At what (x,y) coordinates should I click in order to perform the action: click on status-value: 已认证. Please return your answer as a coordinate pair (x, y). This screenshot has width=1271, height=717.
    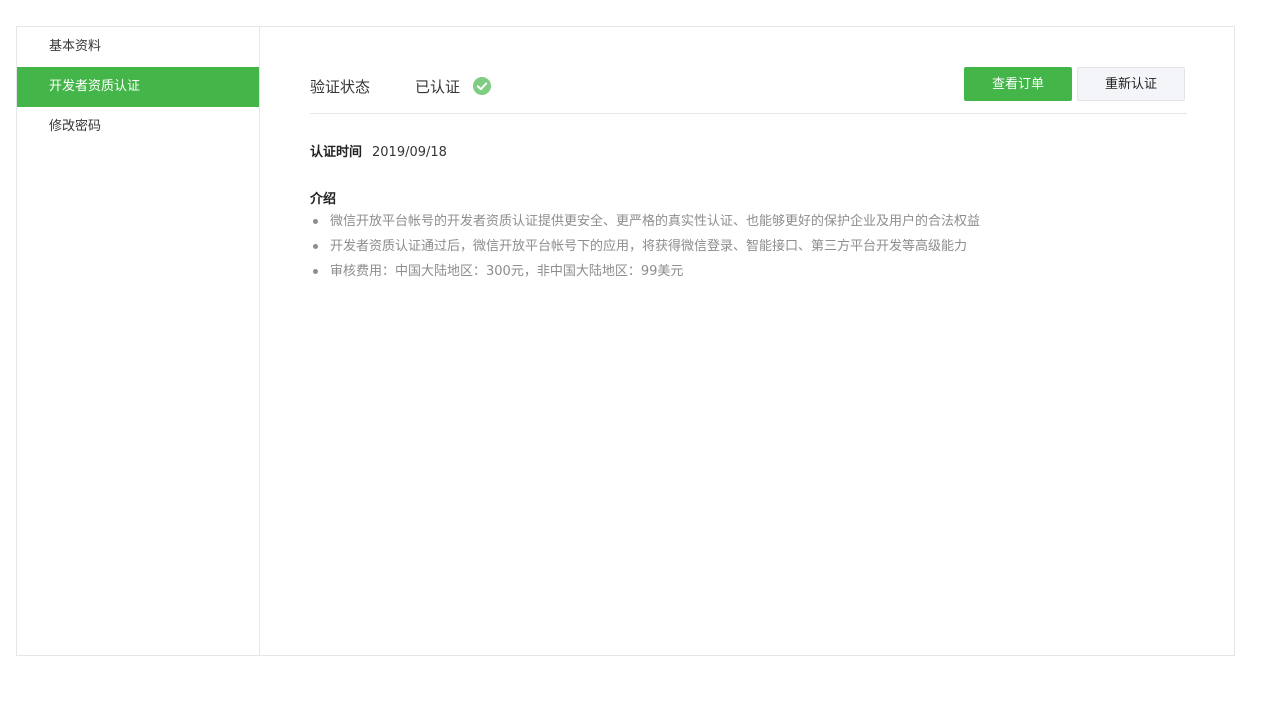
    Looking at the image, I should click on (438, 87).